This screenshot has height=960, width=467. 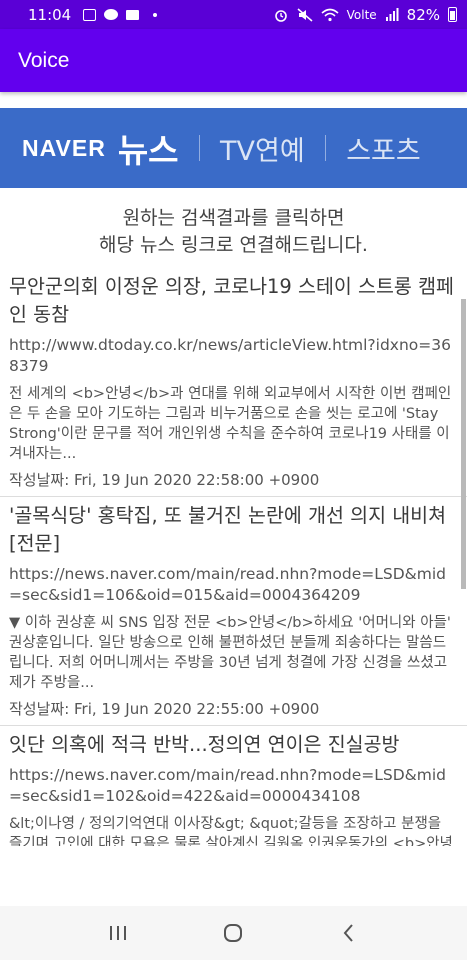 What do you see at coordinates (330, 14) in the screenshot?
I see `wifi-icon` at bounding box center [330, 14].